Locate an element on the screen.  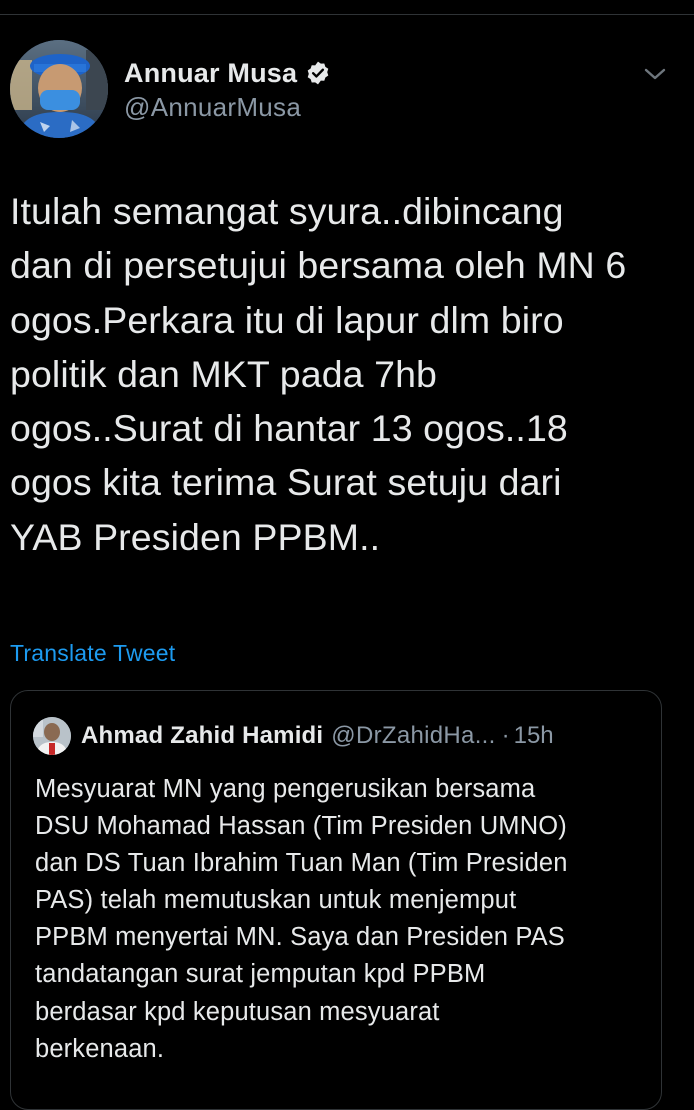
quoted-author-avatar is located at coordinates (52, 736).